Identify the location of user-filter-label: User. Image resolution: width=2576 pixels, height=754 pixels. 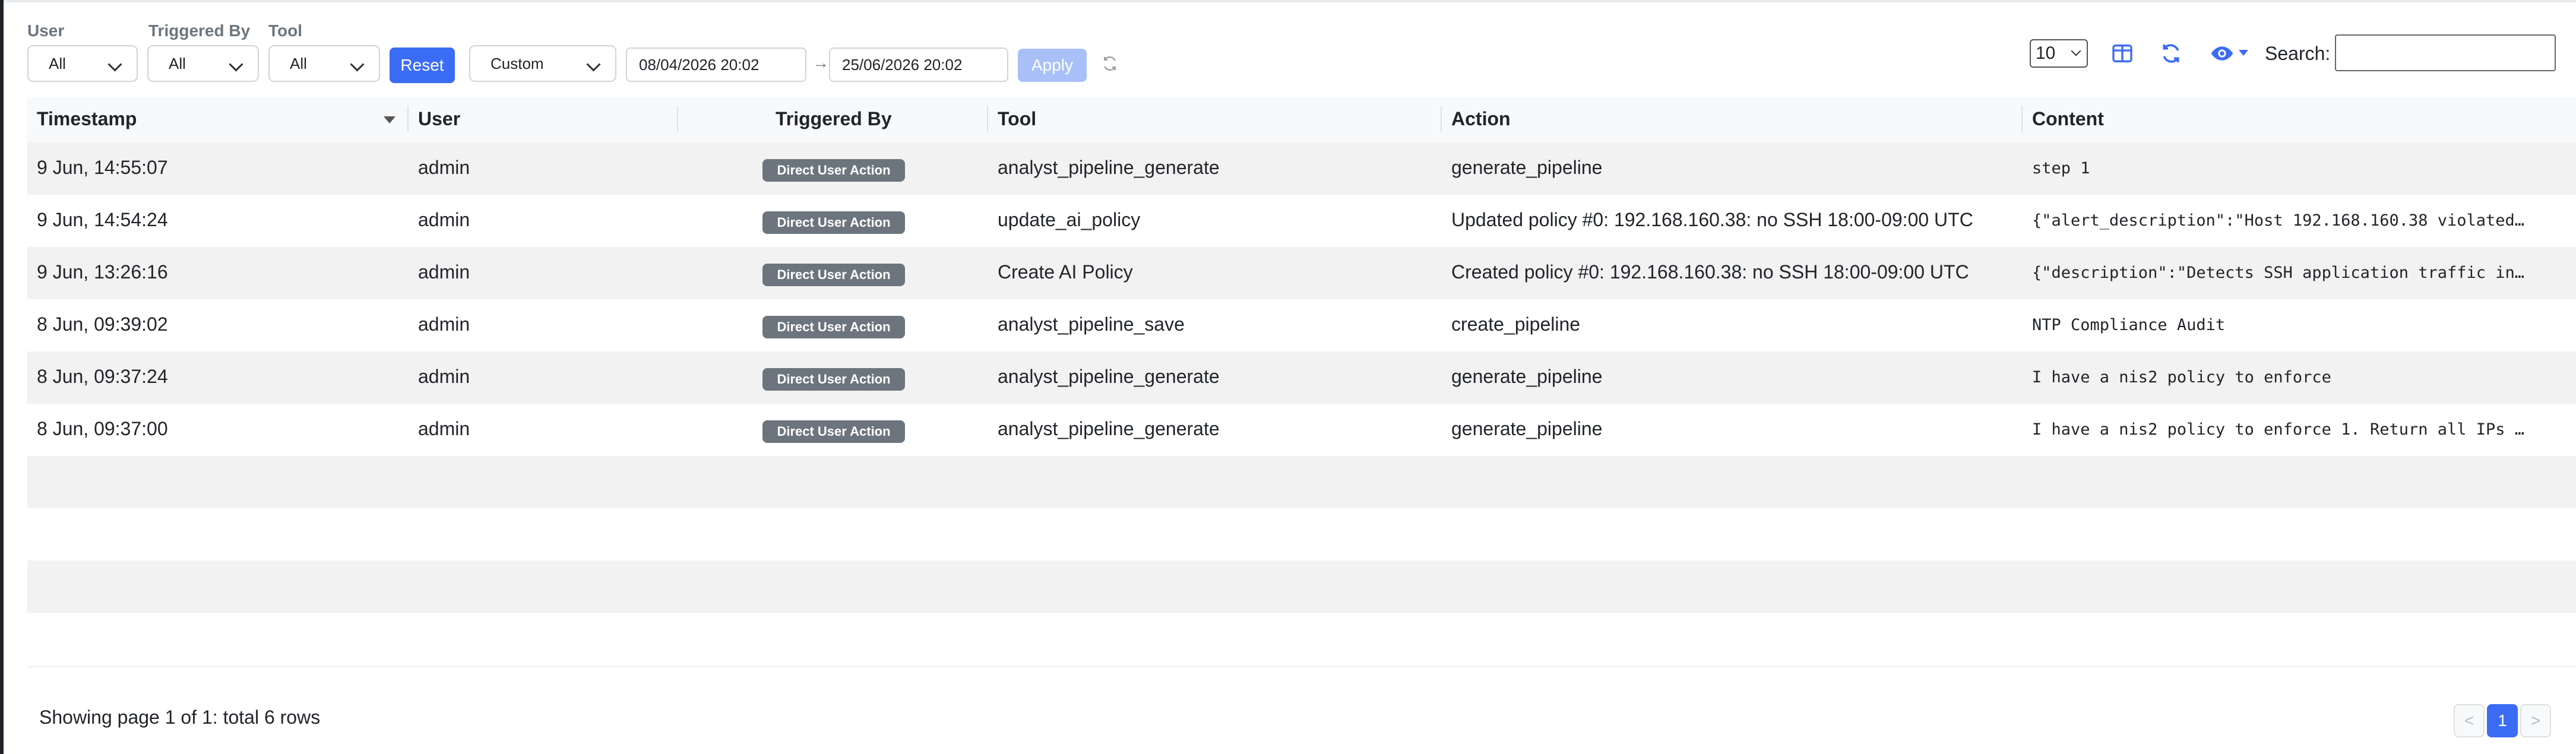
(46, 30).